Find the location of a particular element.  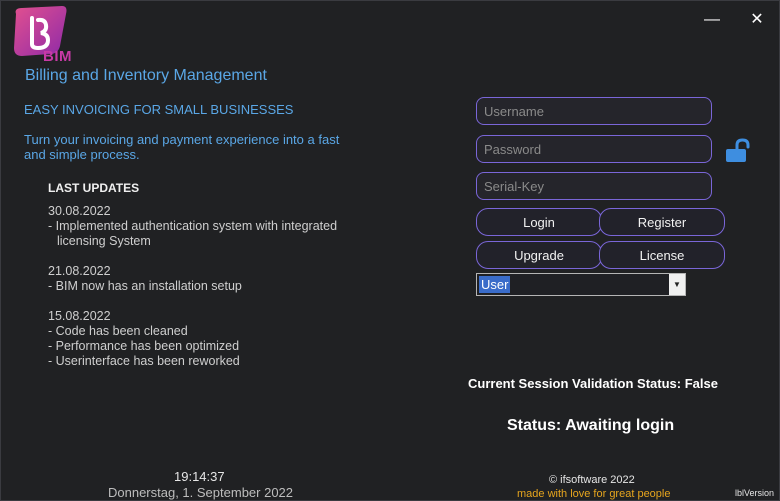

login-button: Login is located at coordinates (539, 222).